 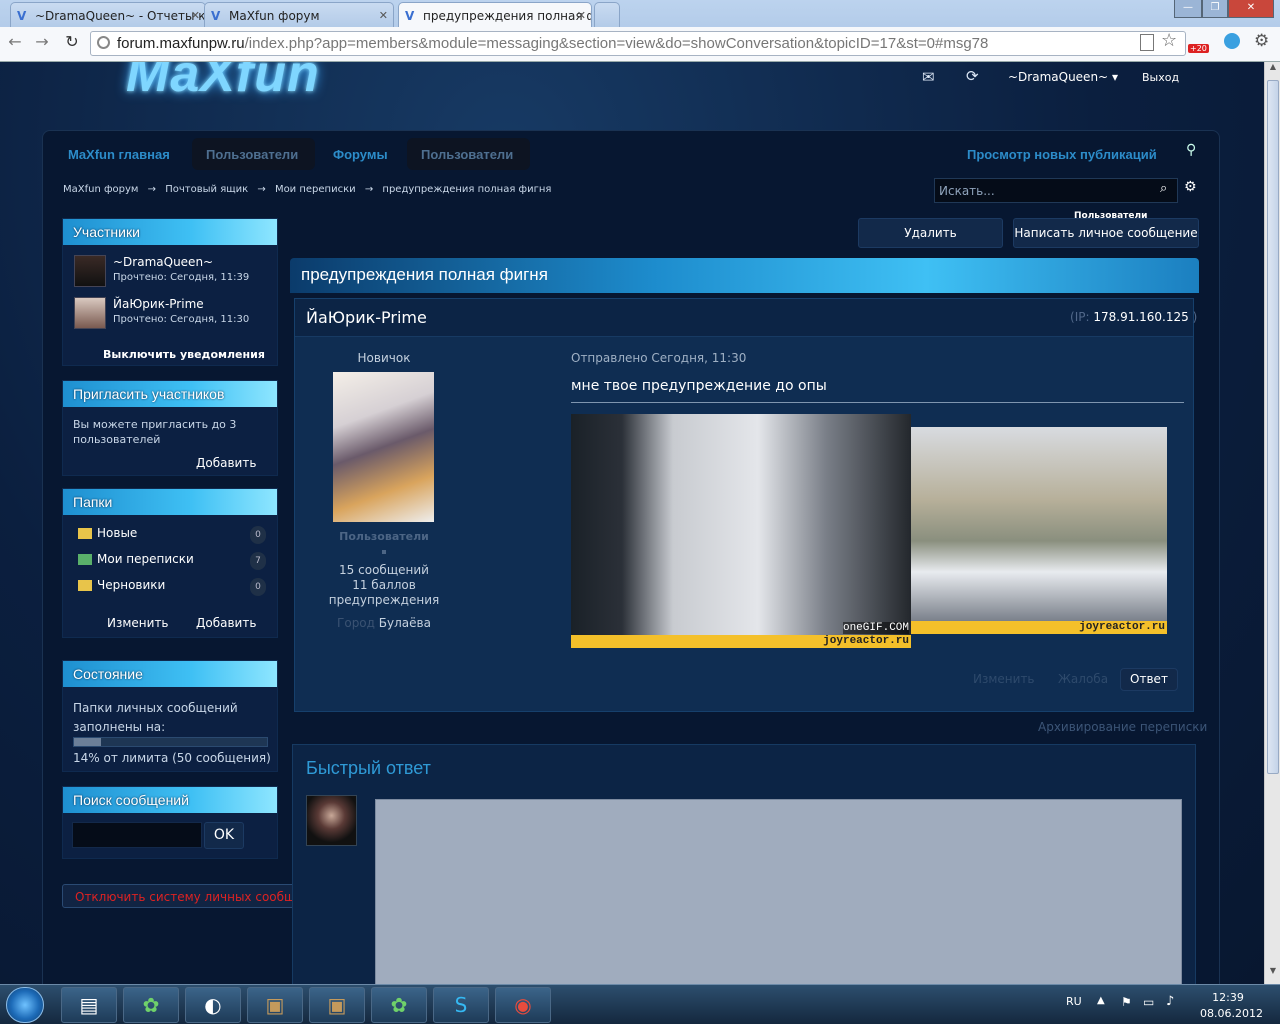 I want to click on folder-item: Мои переписки, so click(x=145, y=559).